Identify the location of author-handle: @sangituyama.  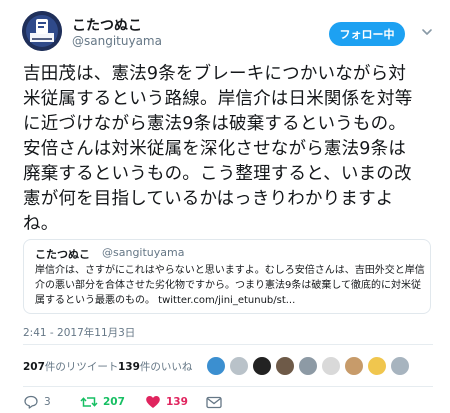
(117, 41).